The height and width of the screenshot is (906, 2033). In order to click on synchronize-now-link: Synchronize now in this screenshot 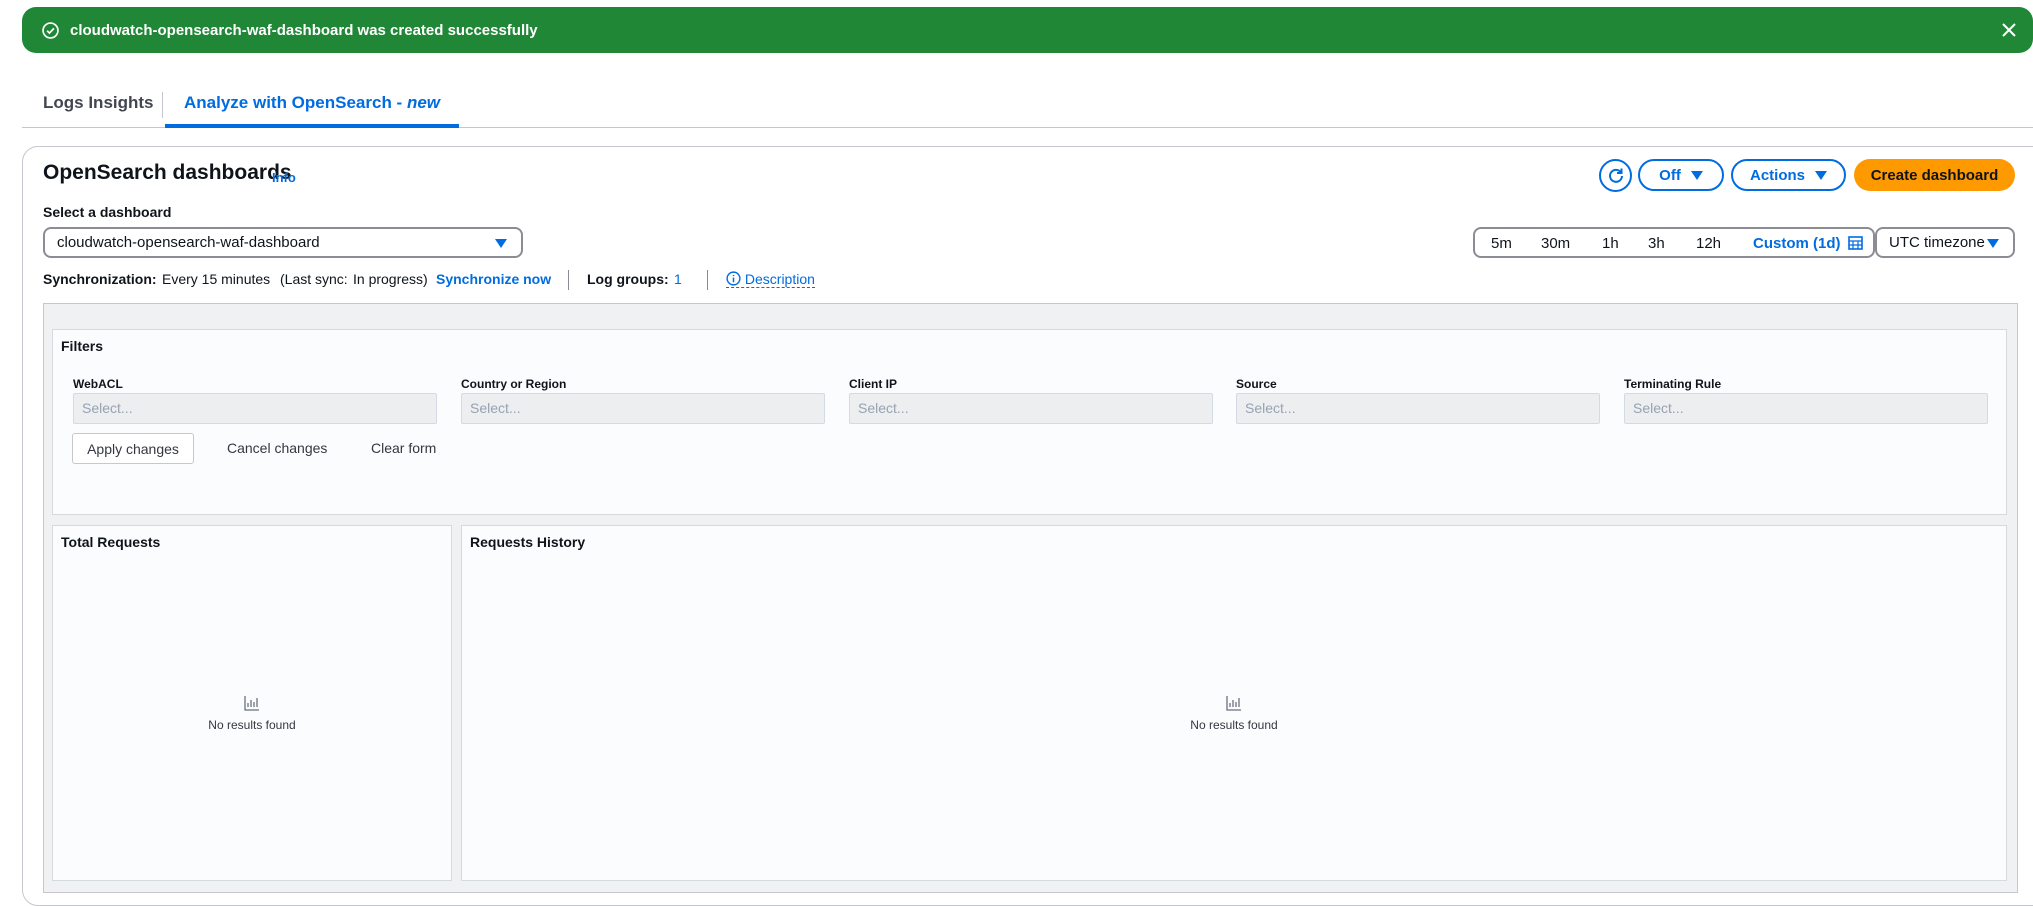, I will do `click(493, 279)`.